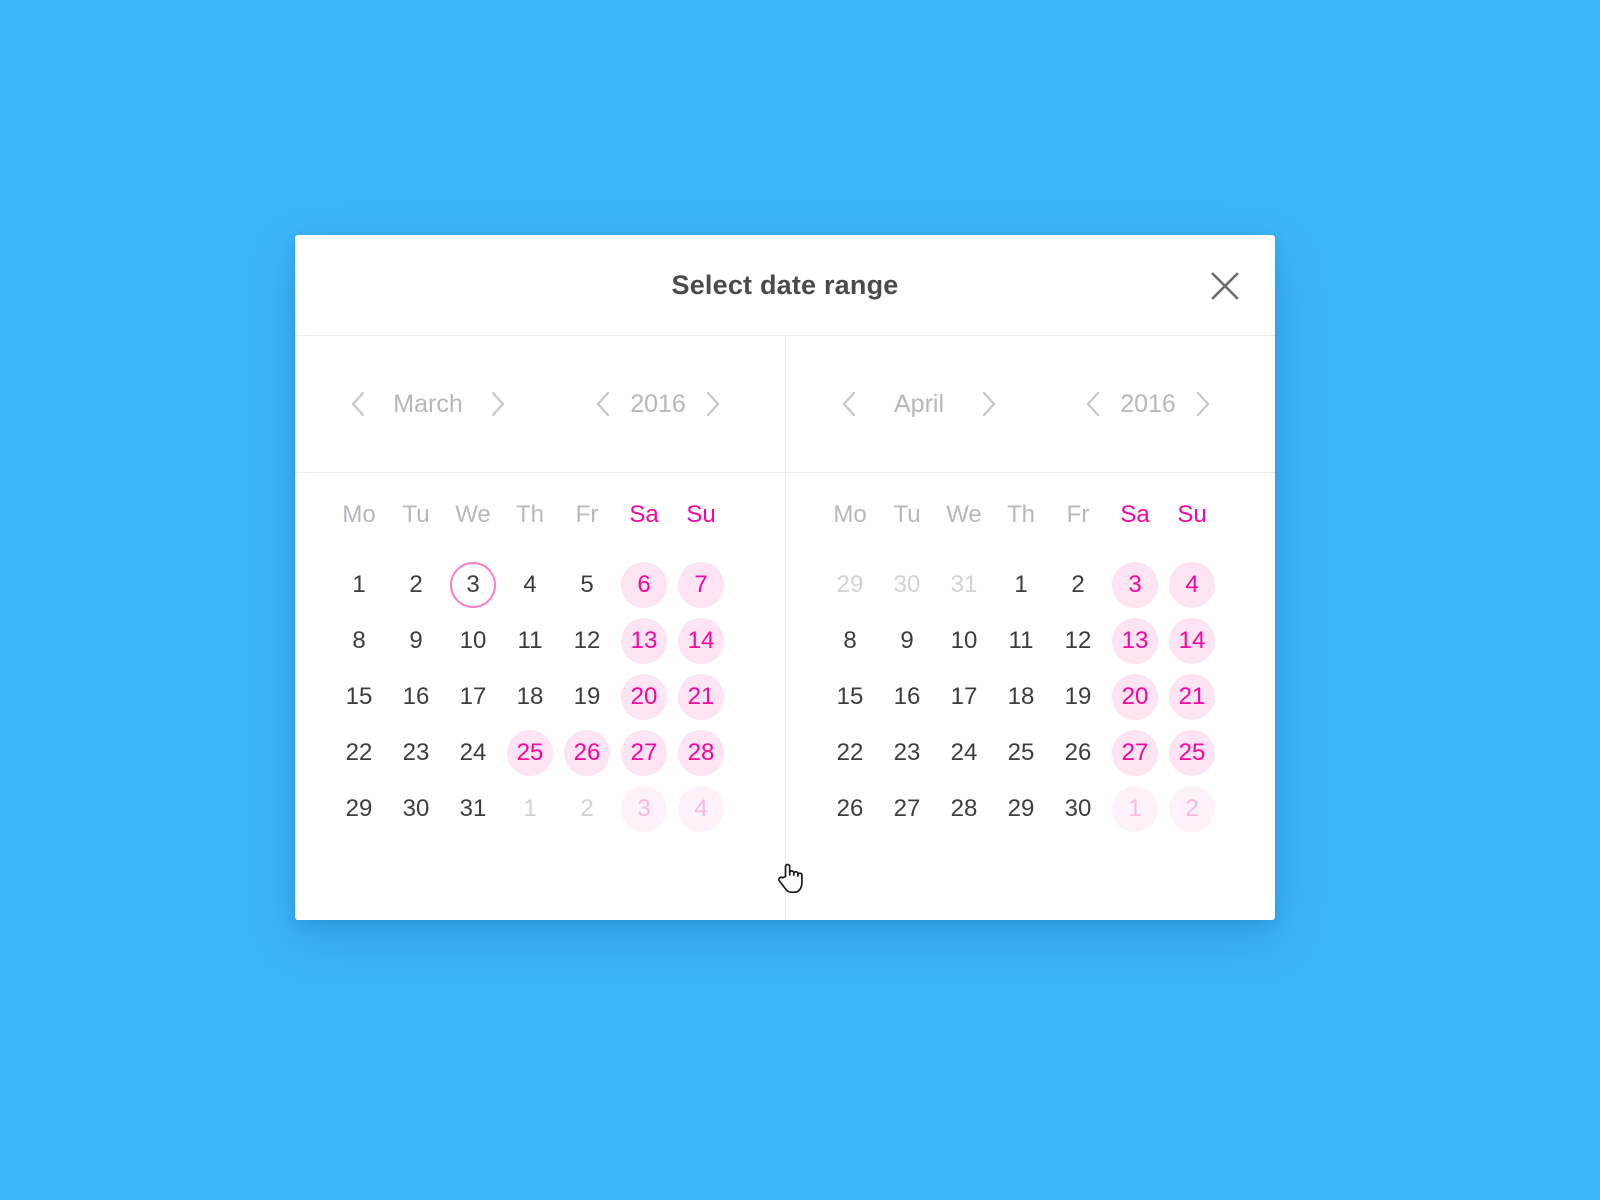 This screenshot has height=1200, width=1600. I want to click on chevron-right-icon, so click(1203, 404).